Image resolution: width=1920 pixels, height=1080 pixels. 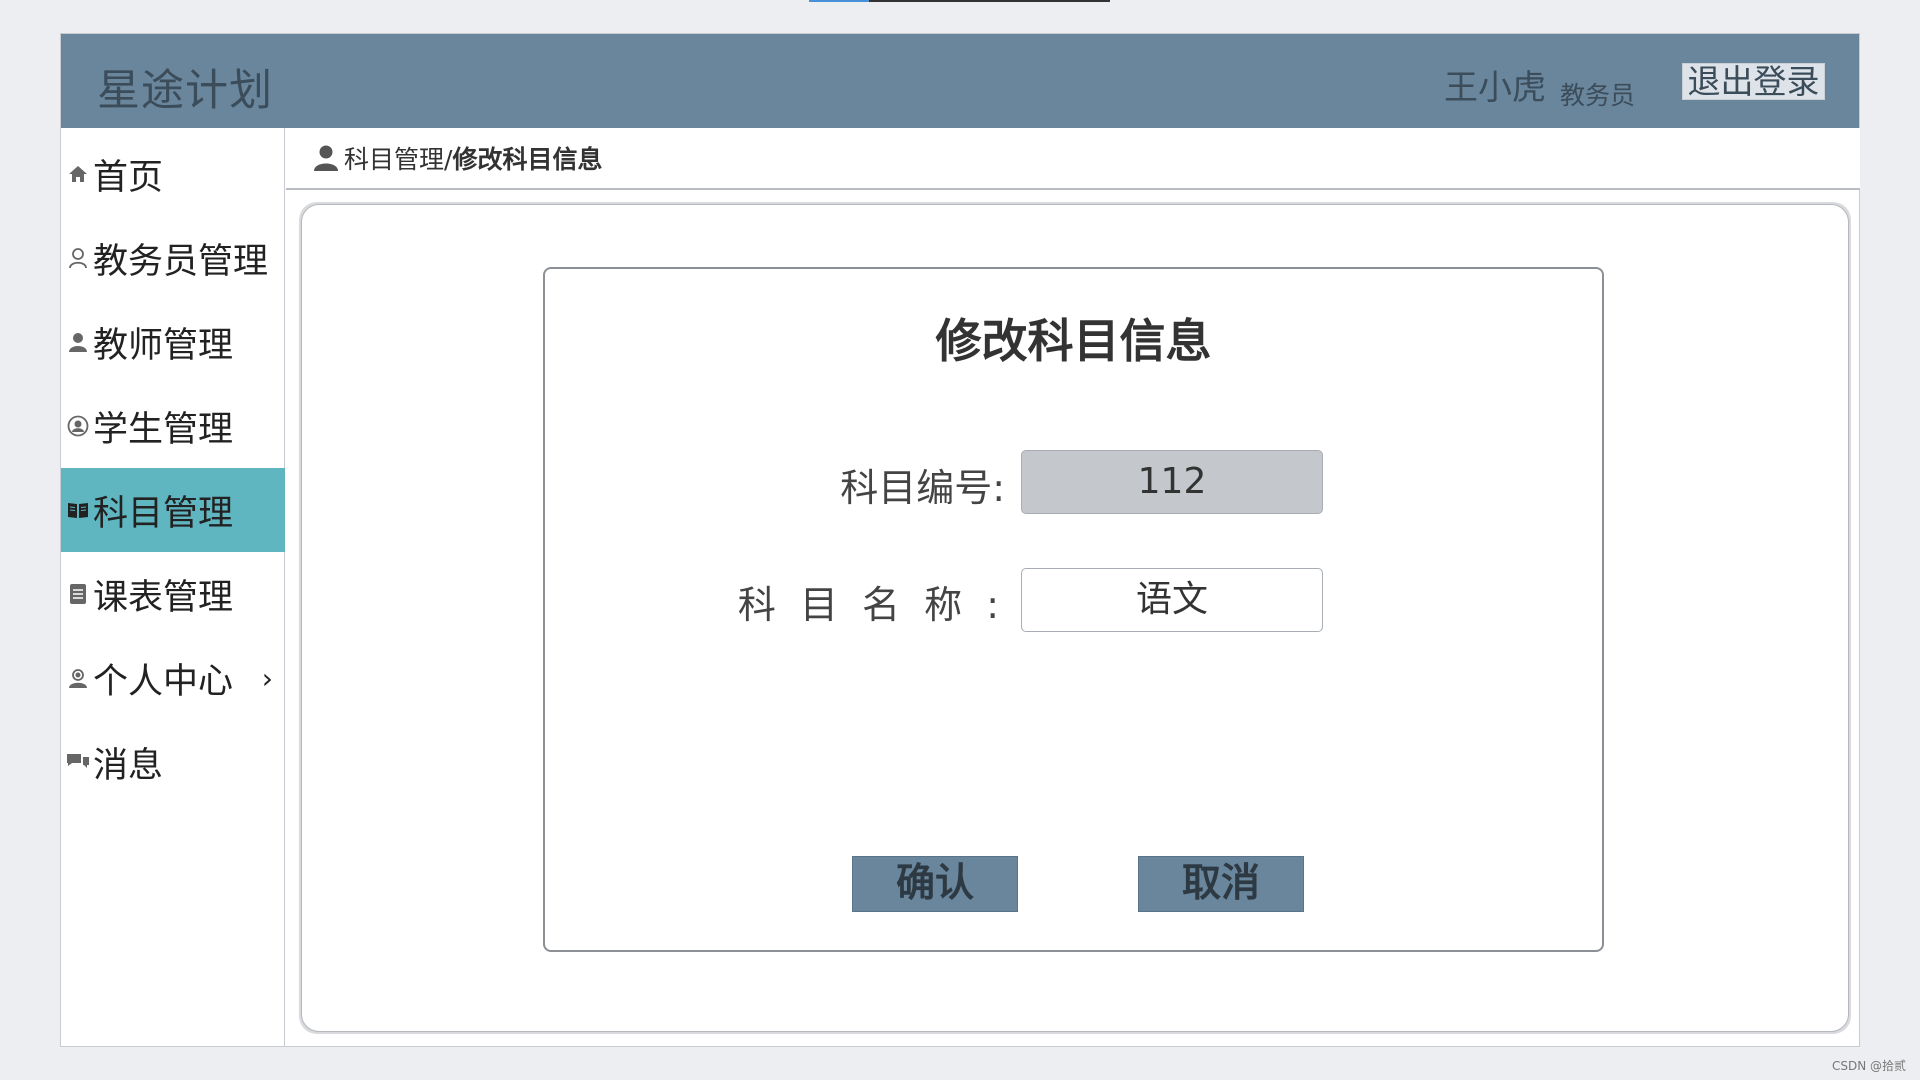 What do you see at coordinates (1753, 81) in the screenshot?
I see `logout-button: 退出登录` at bounding box center [1753, 81].